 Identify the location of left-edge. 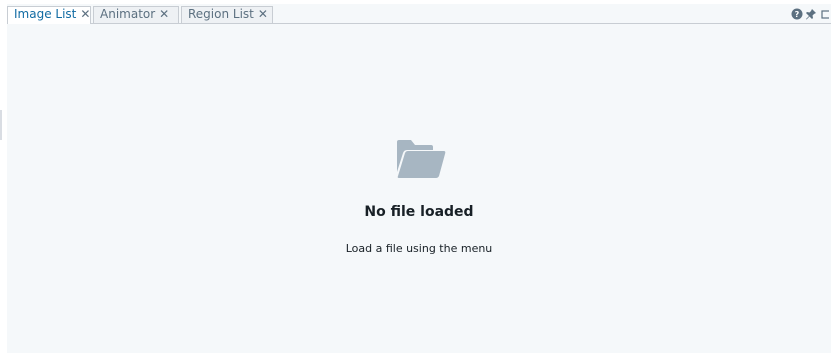
(3, 176).